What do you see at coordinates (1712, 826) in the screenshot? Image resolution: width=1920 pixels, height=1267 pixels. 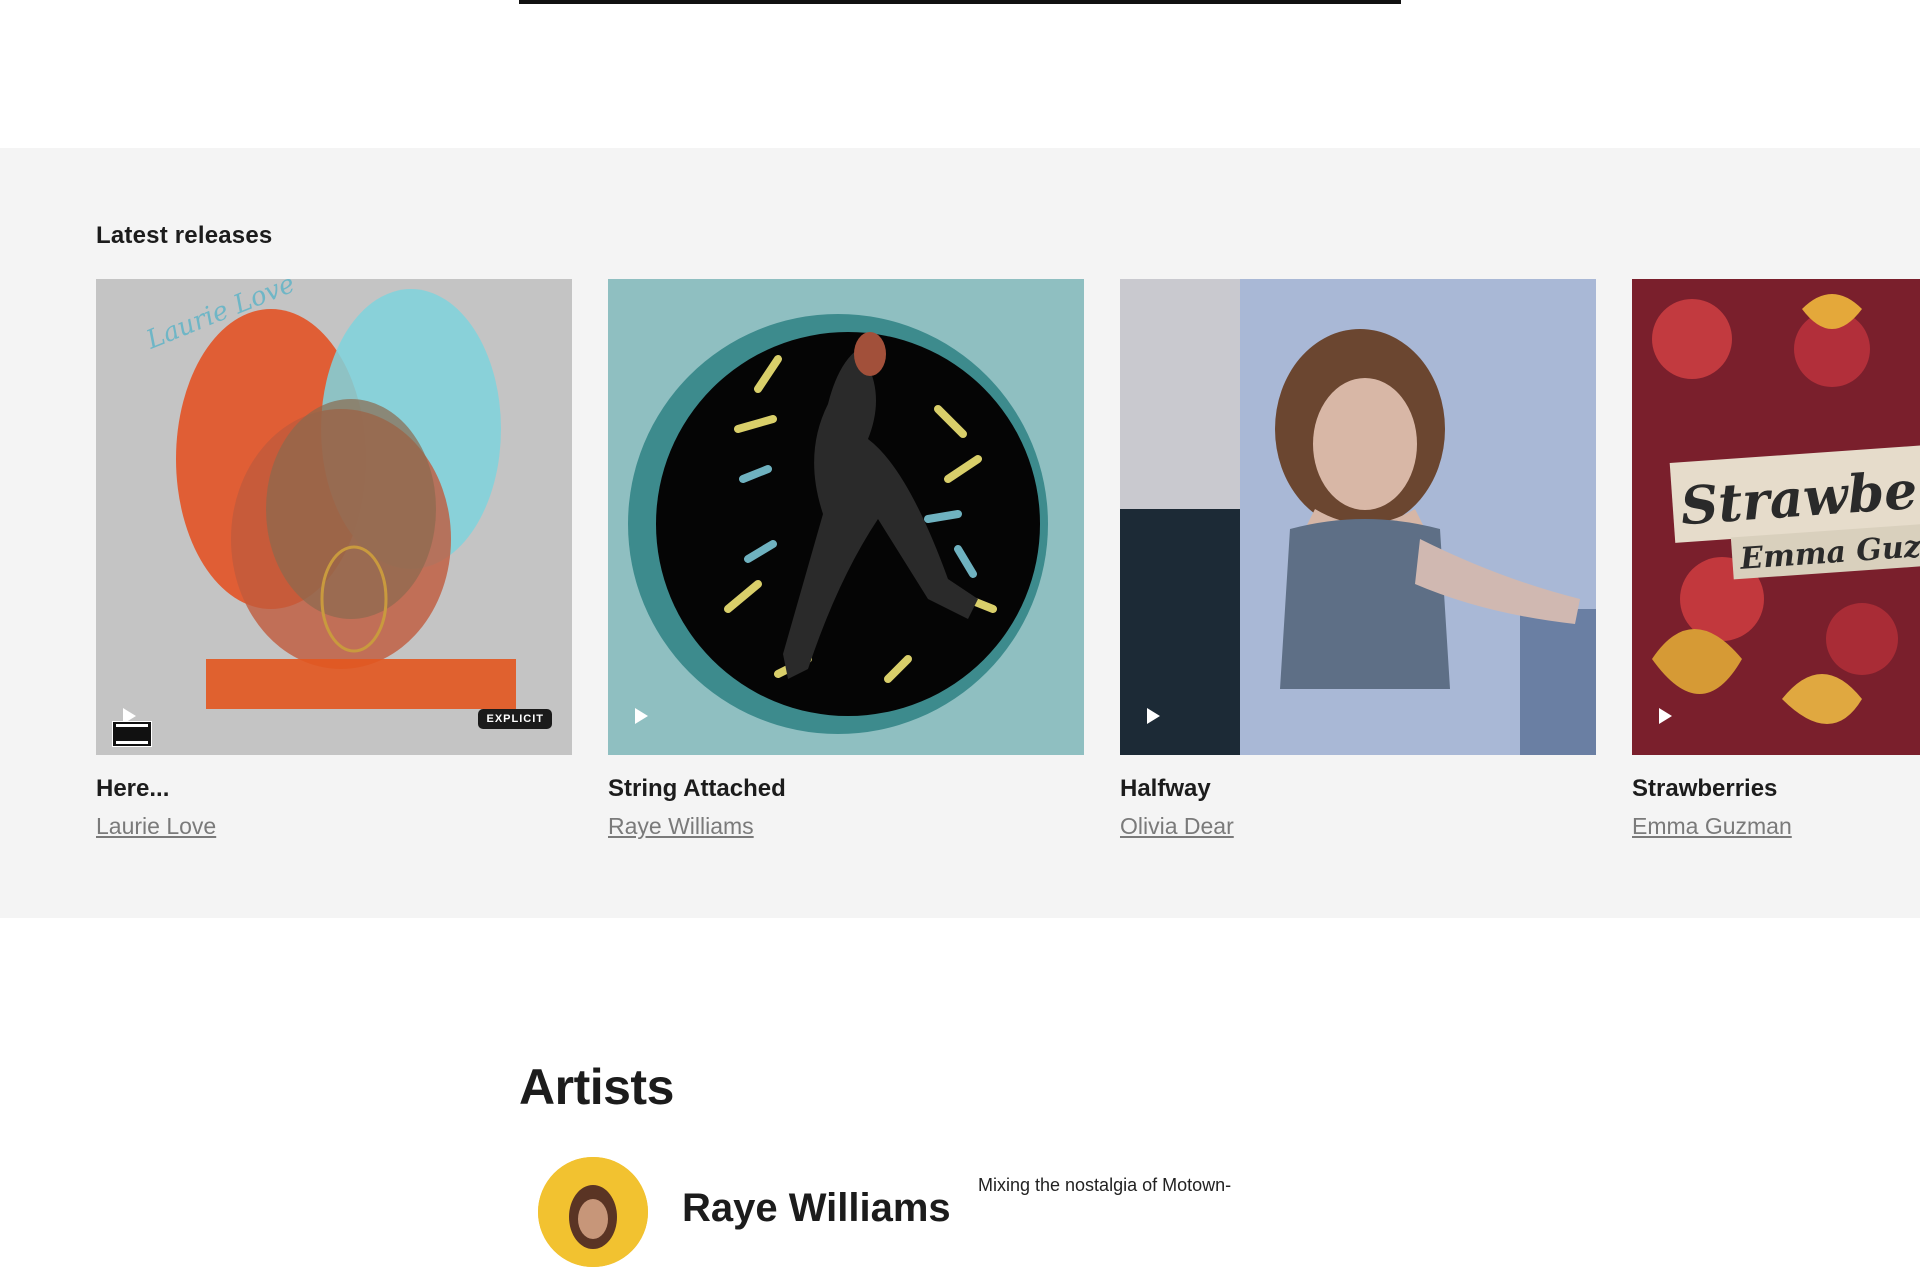 I see `release-artist-link: Emma Guzman` at bounding box center [1712, 826].